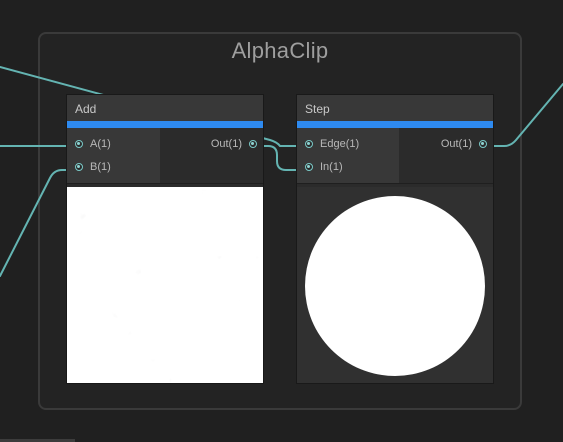 The height and width of the screenshot is (442, 563). I want to click on port-add-a-label: A(1), so click(100, 144).